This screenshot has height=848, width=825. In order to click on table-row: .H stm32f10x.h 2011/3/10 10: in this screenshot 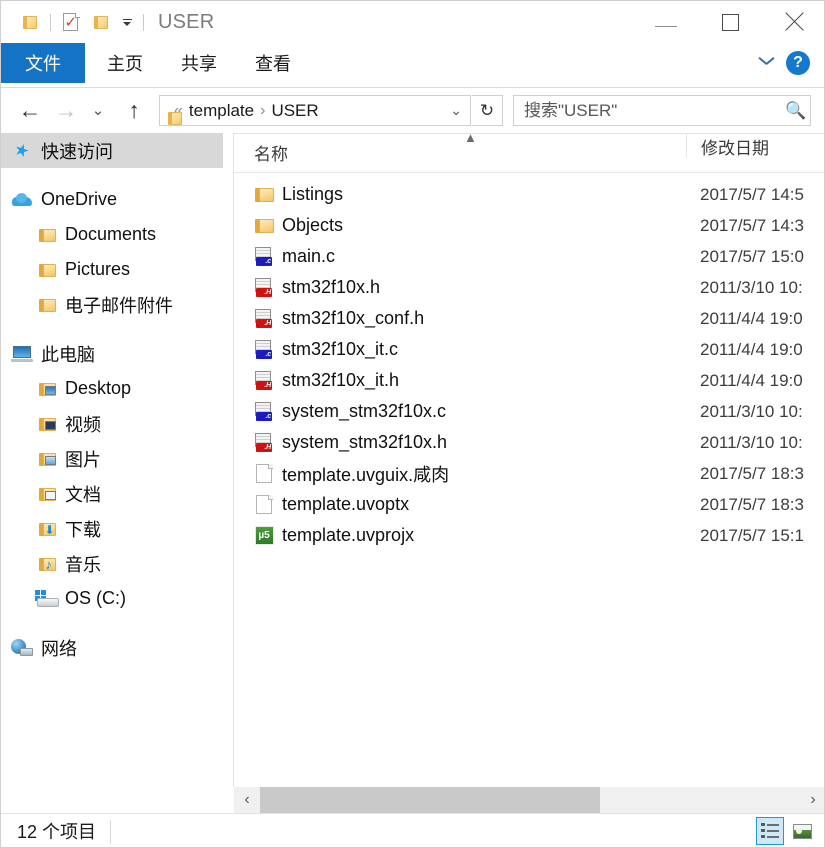, I will do `click(529, 287)`.